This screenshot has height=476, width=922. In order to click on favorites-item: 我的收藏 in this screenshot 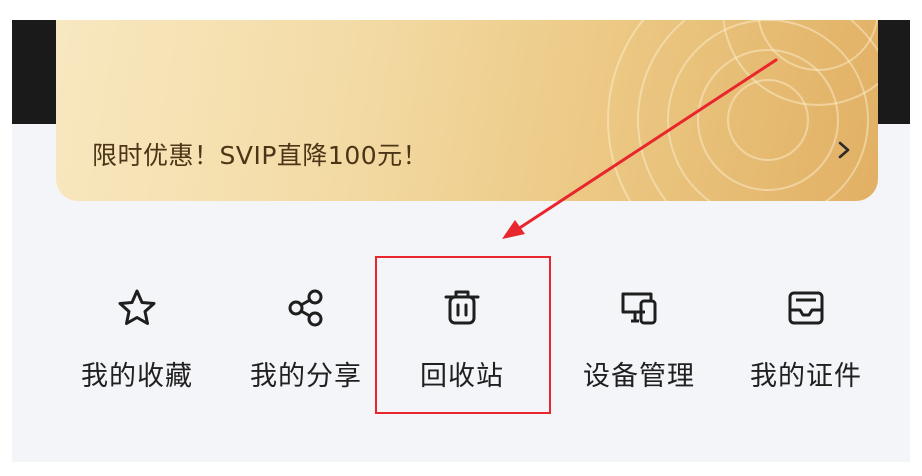, I will do `click(137, 342)`.